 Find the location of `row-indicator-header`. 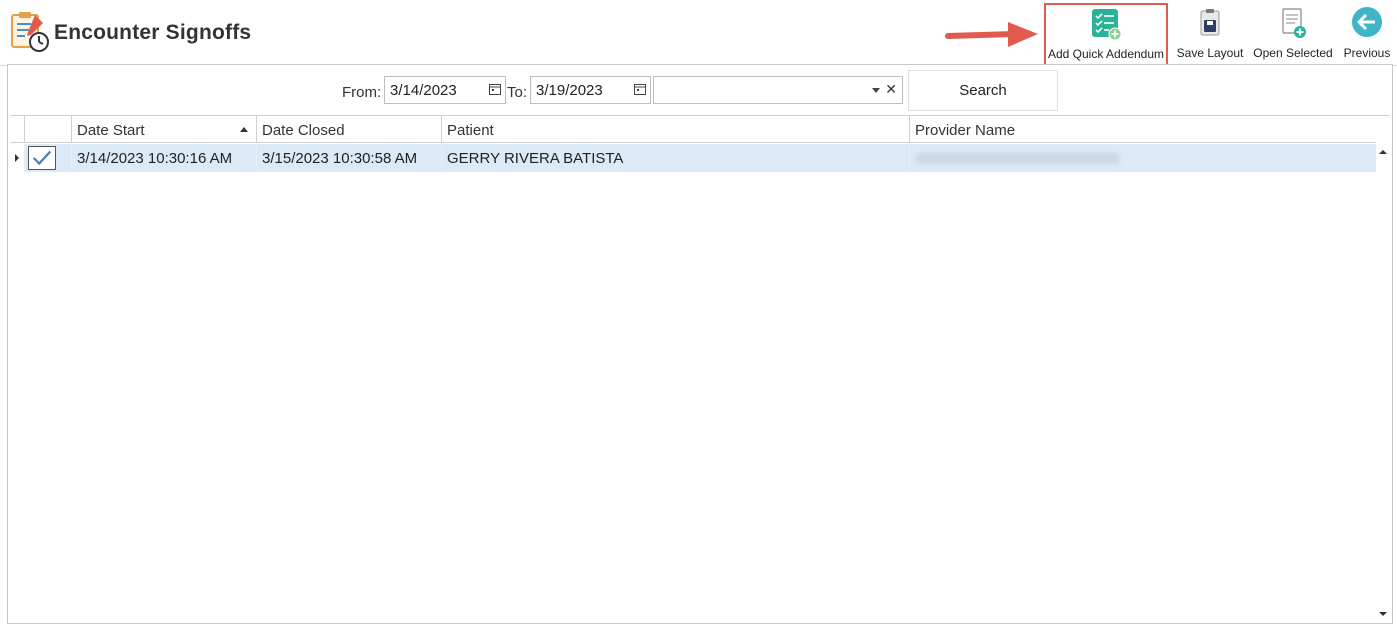

row-indicator-header is located at coordinates (17, 129).